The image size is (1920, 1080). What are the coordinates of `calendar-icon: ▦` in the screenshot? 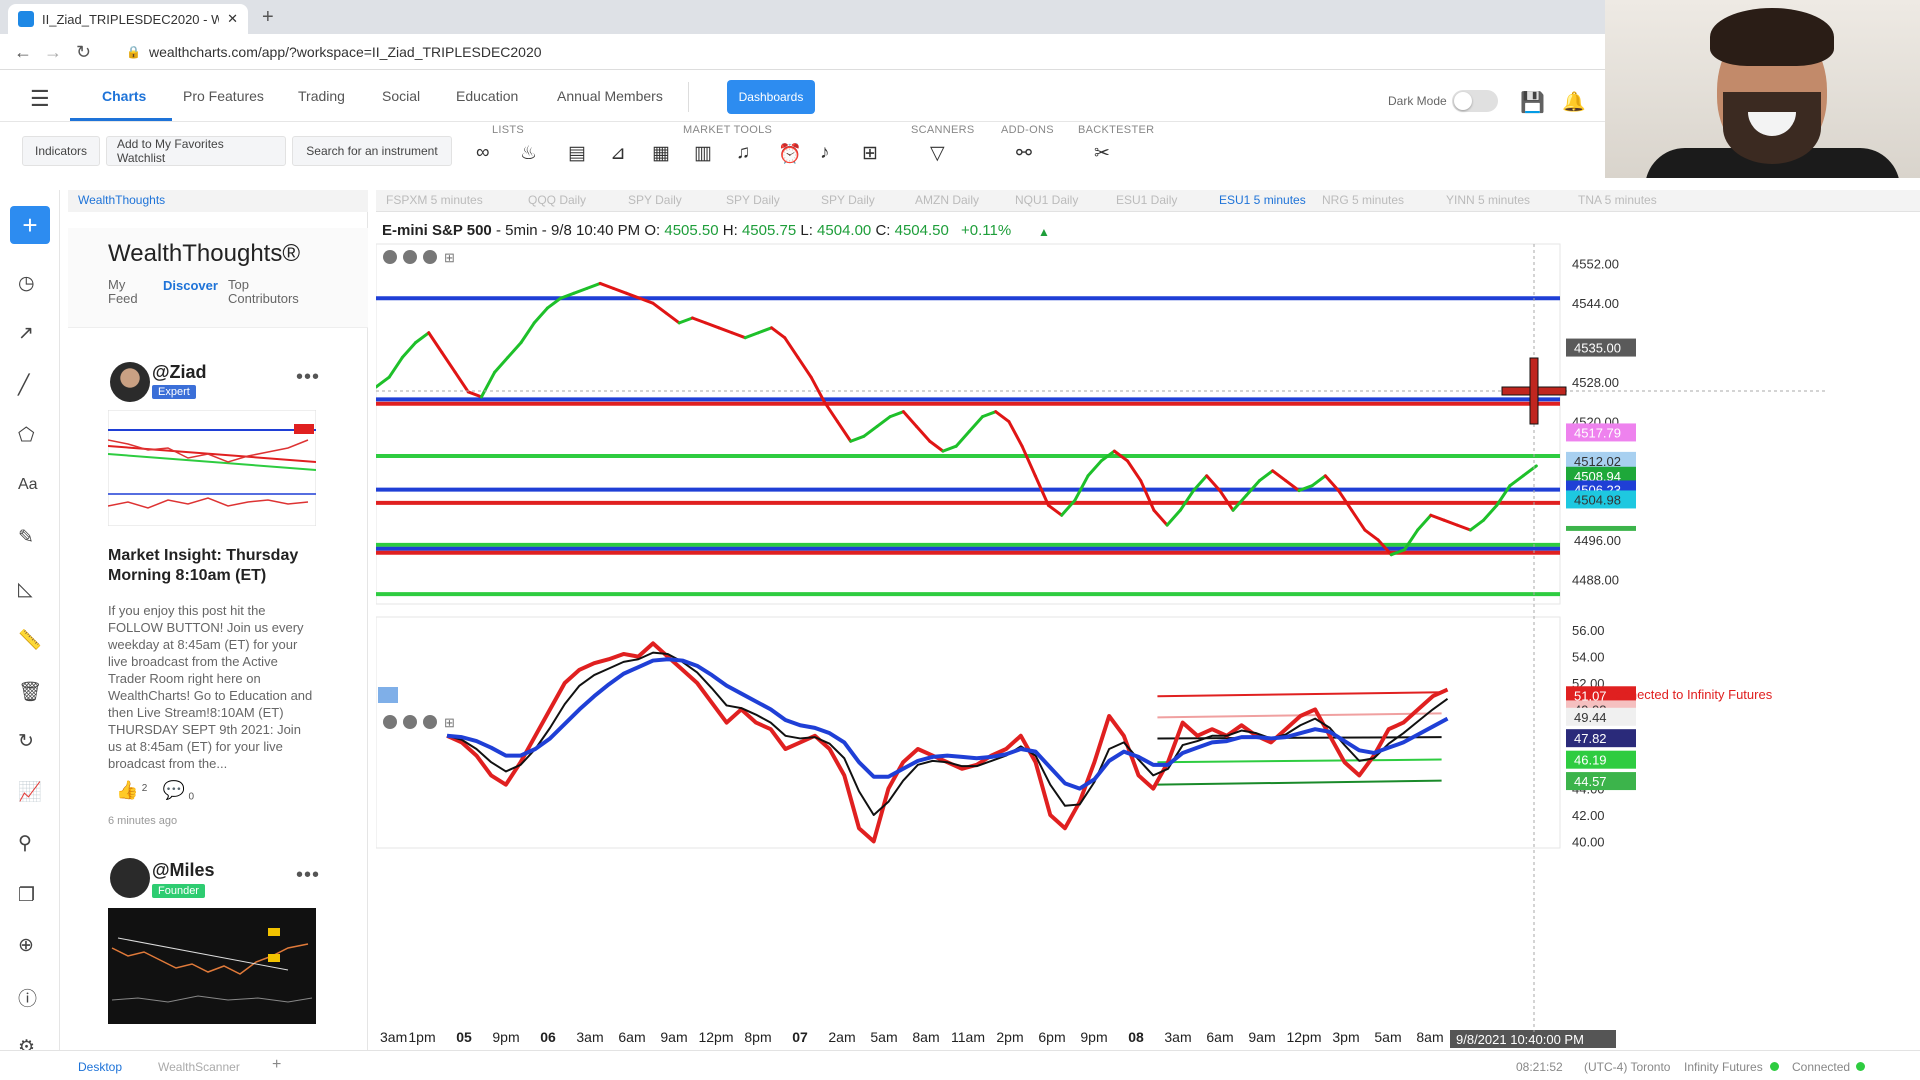 It's located at (661, 153).